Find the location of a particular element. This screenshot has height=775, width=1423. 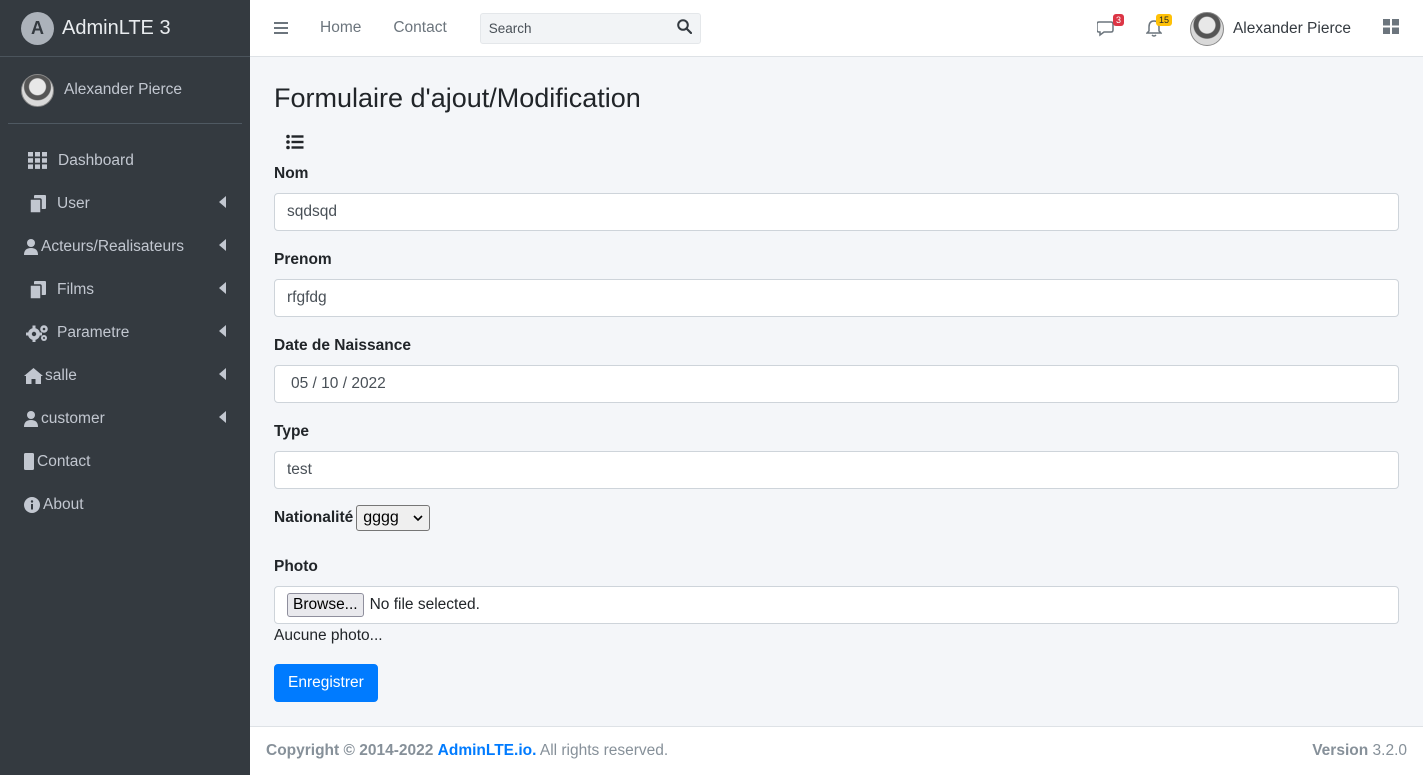

hamburger-menu-icon is located at coordinates (281, 28).